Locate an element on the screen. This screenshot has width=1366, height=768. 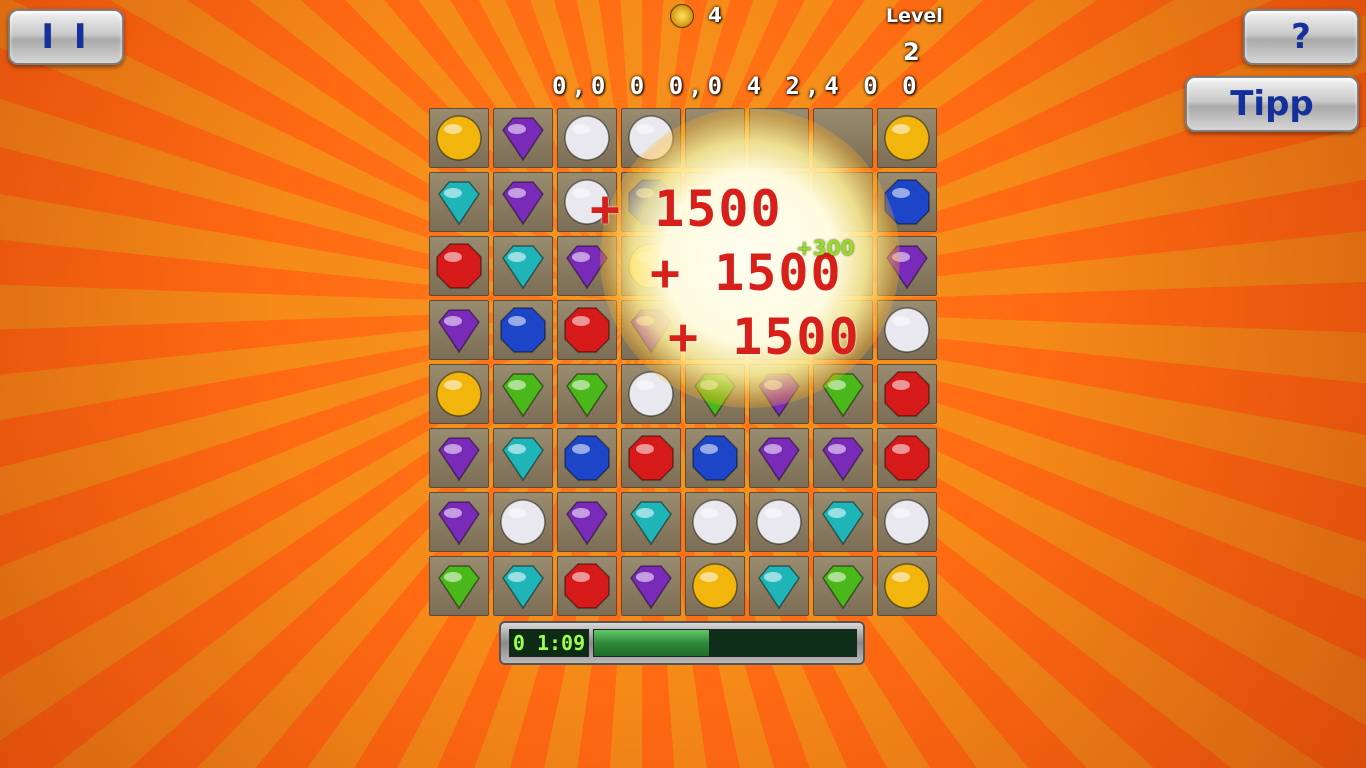
level-value: 2 is located at coordinates (911, 52).